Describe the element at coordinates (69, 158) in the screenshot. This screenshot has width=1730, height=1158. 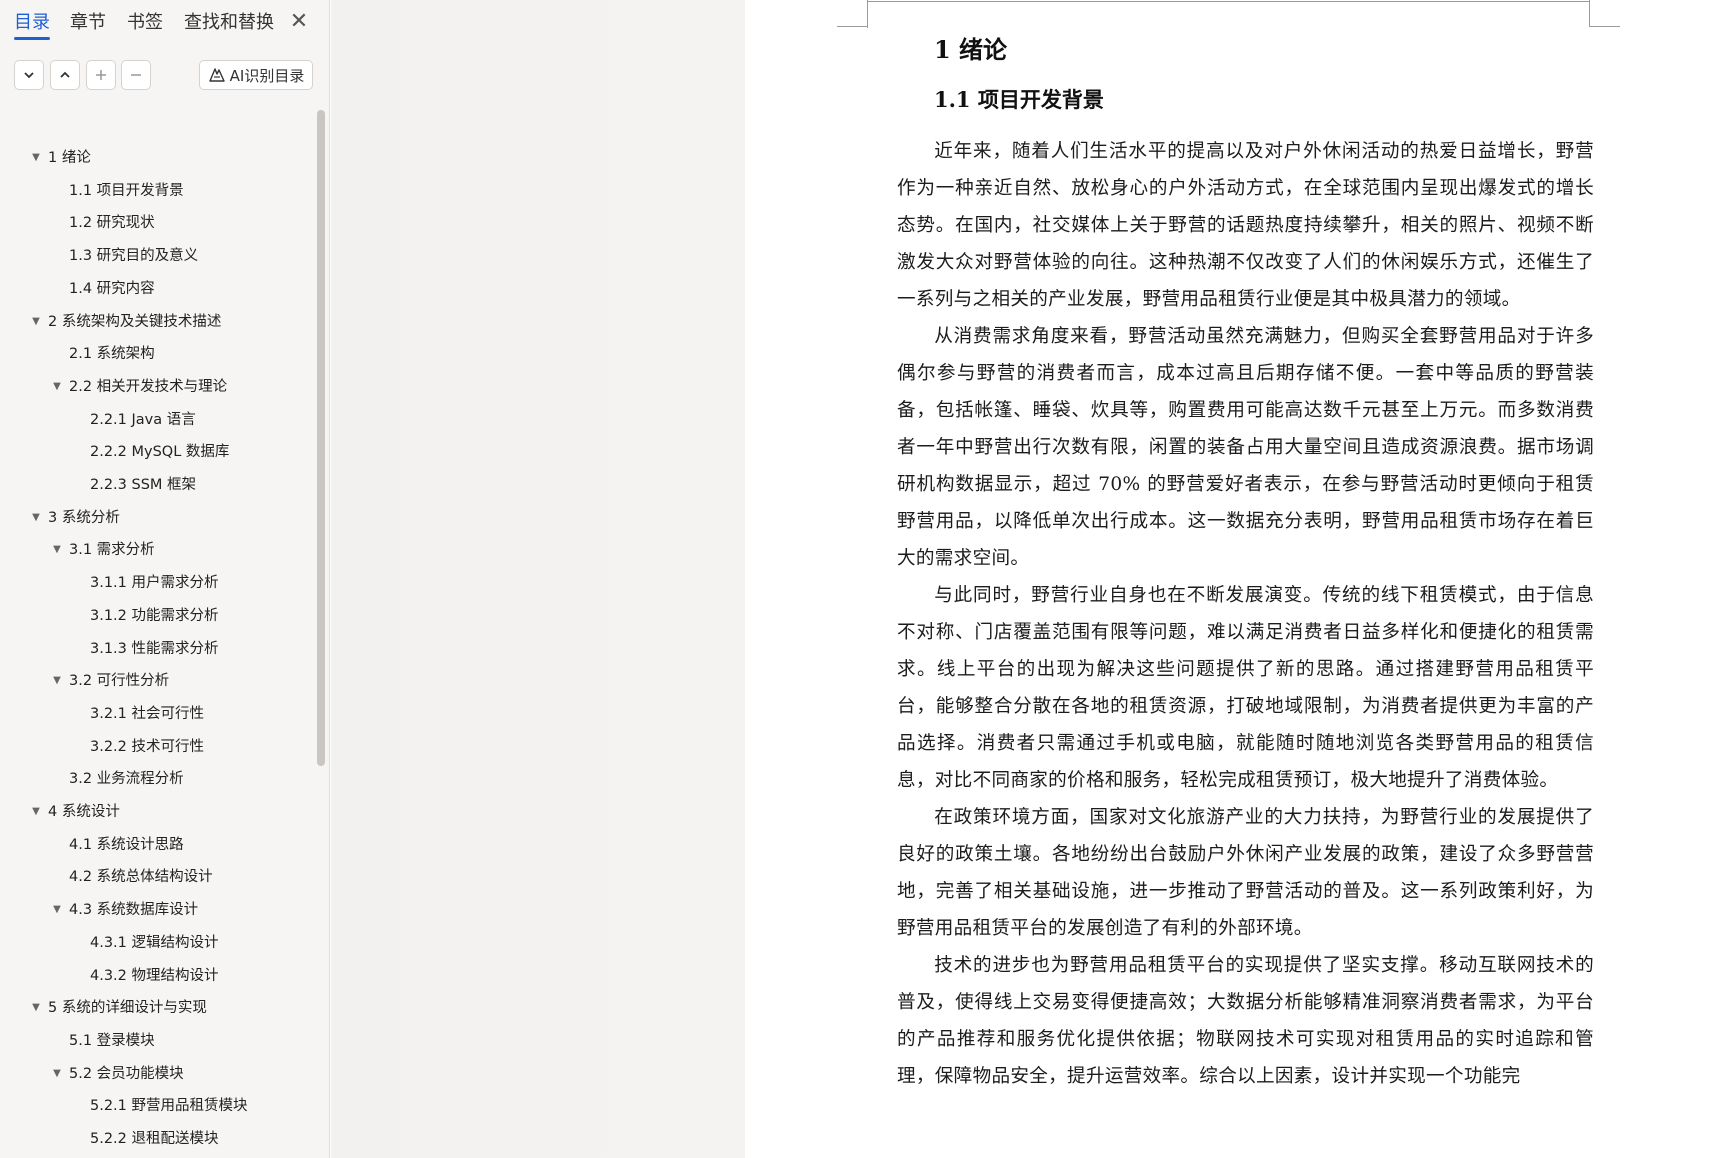
I see `toc-item-label: 1 绪论` at that location.